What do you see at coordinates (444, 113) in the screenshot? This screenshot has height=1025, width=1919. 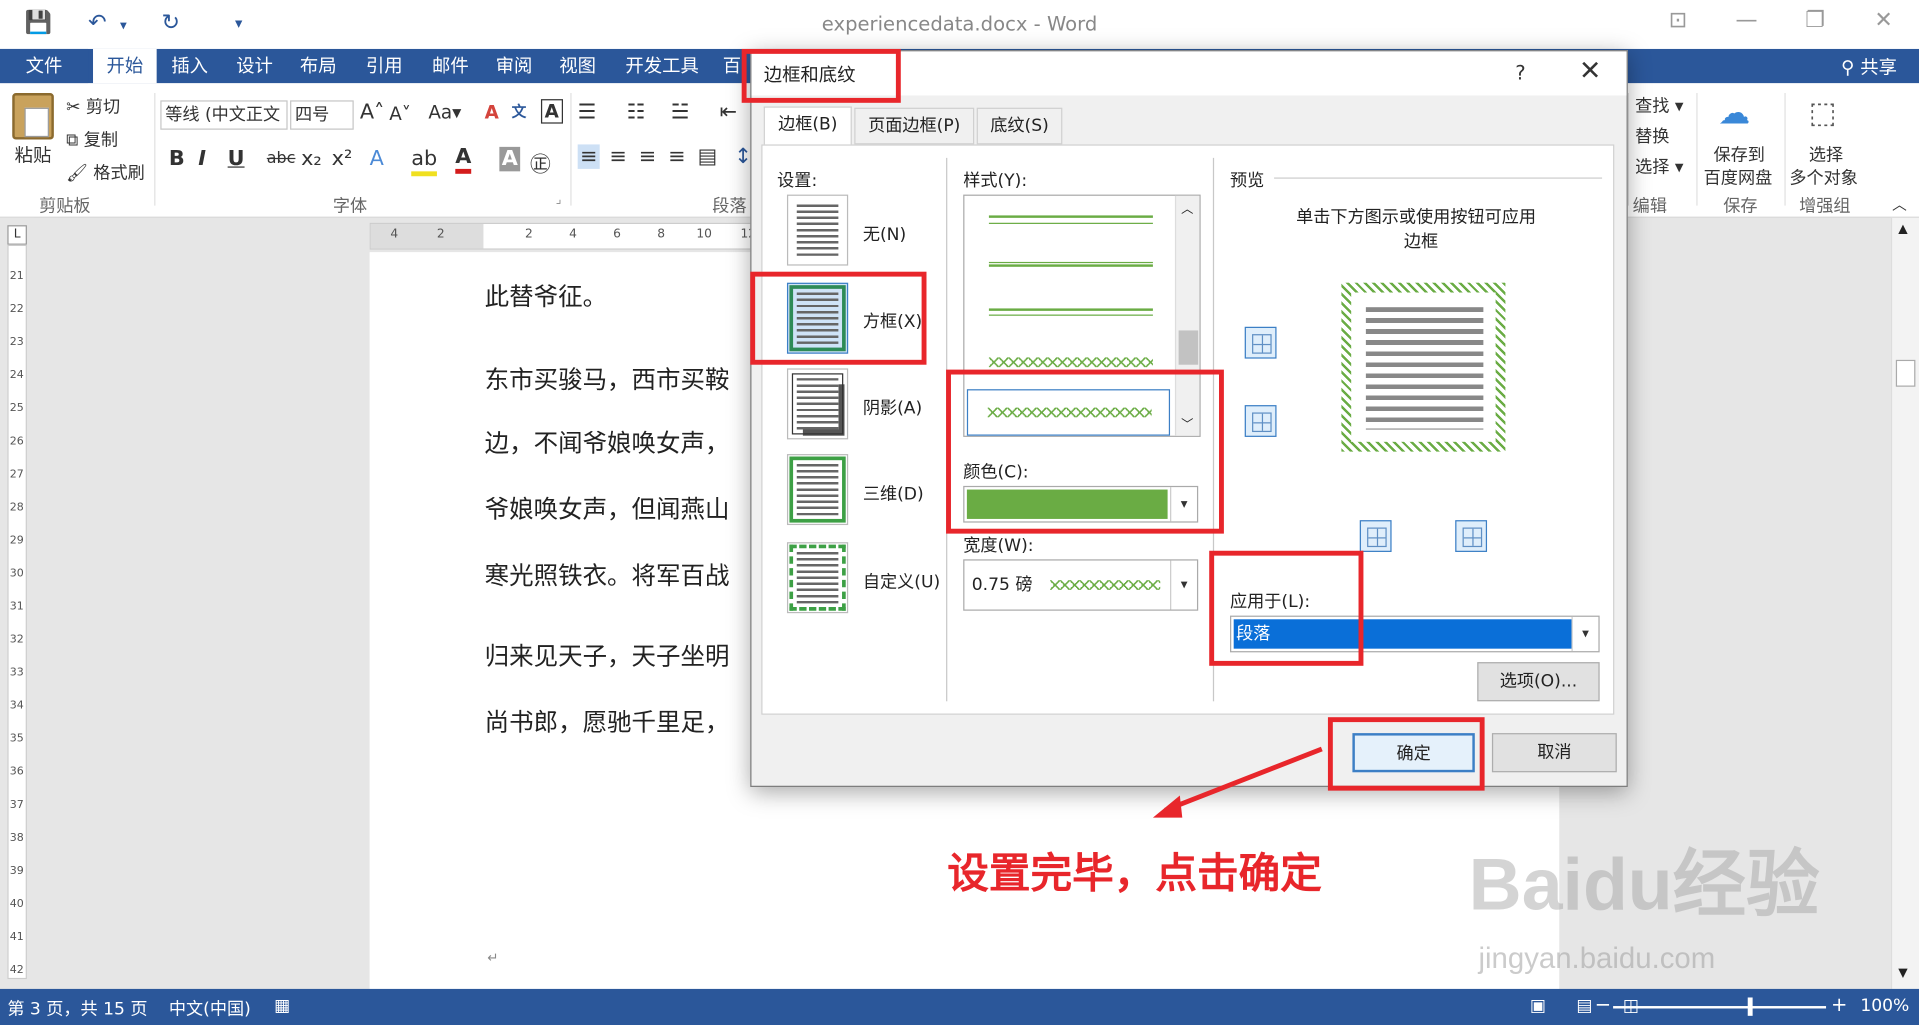 I see `change-case-icon: Aa▾` at bounding box center [444, 113].